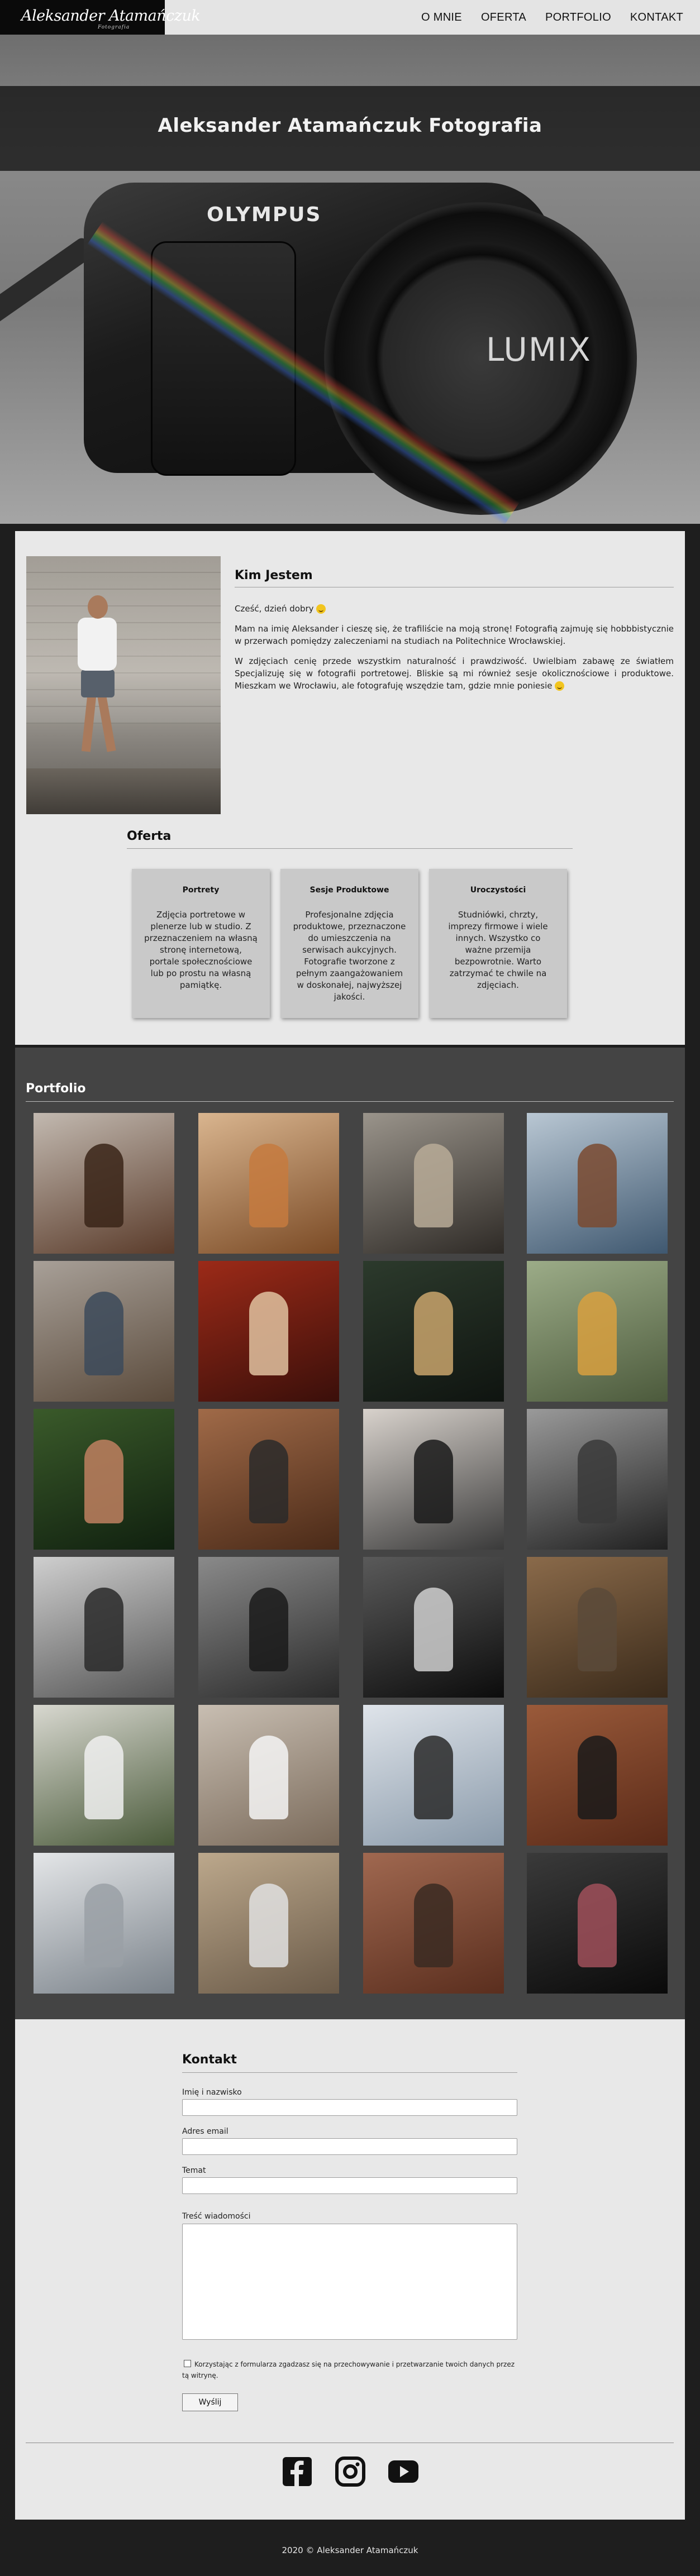 The width and height of the screenshot is (700, 2576). What do you see at coordinates (274, 609) in the screenshot?
I see `about-greeting: Cześć, dzień dobry` at bounding box center [274, 609].